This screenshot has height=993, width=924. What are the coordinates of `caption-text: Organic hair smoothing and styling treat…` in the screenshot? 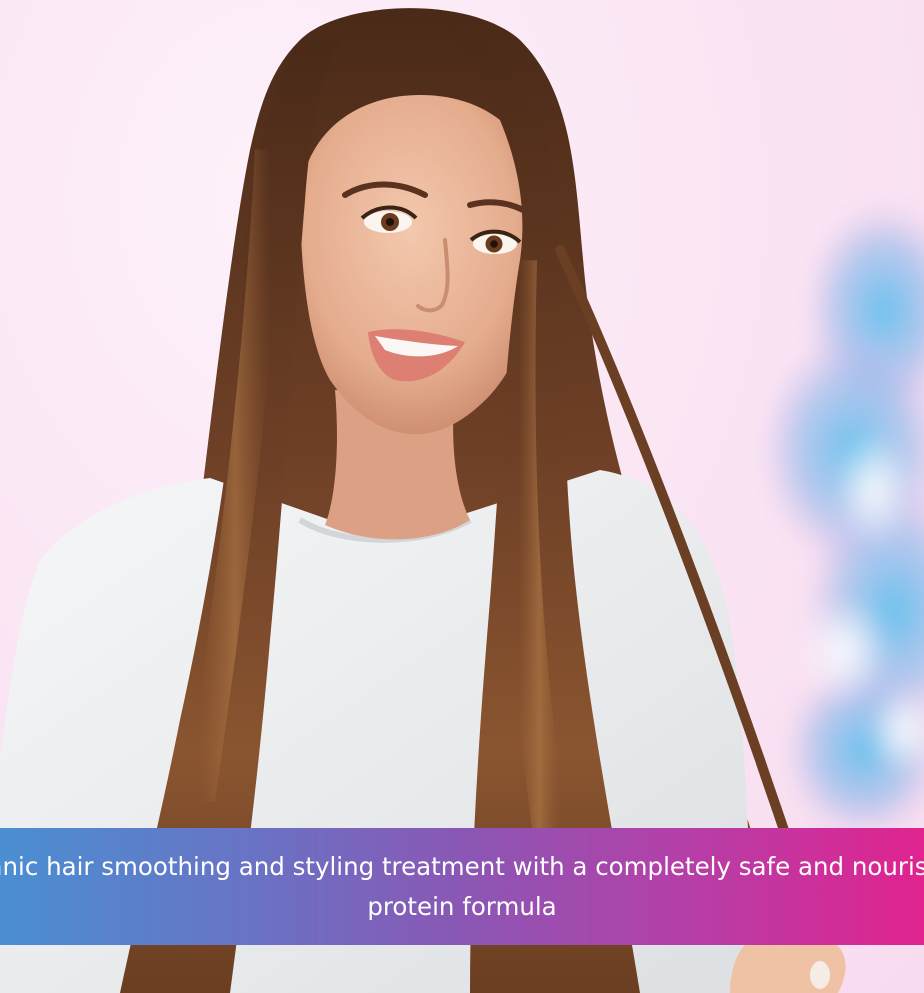 It's located at (462, 886).